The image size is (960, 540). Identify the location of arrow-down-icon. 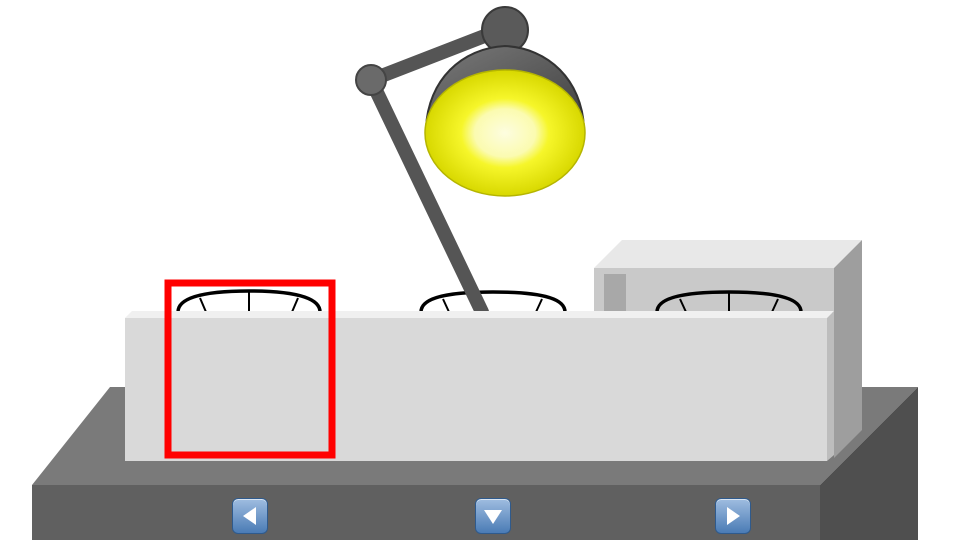
(493, 517).